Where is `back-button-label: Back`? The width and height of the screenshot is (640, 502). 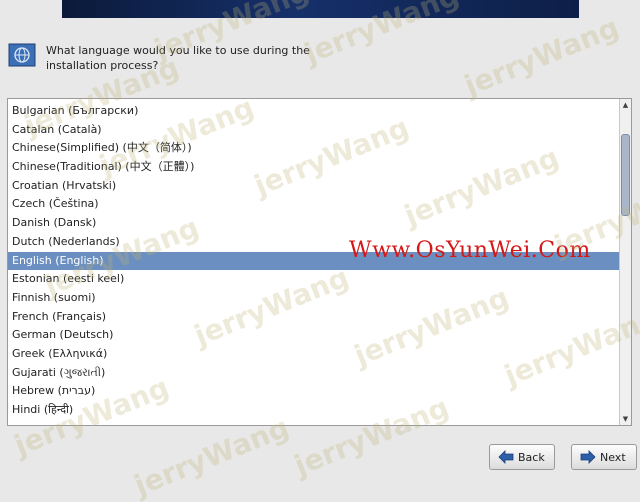
back-button-label: Back is located at coordinates (531, 457).